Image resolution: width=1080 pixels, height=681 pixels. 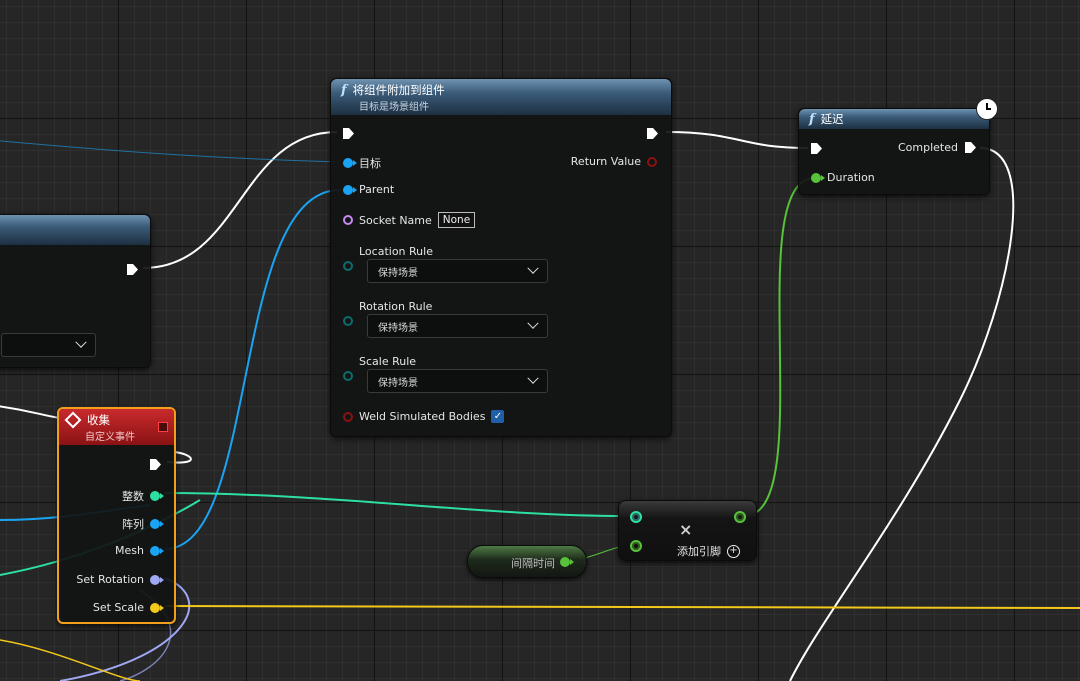 What do you see at coordinates (395, 220) in the screenshot?
I see `socket-name-label: Socket Name` at bounding box center [395, 220].